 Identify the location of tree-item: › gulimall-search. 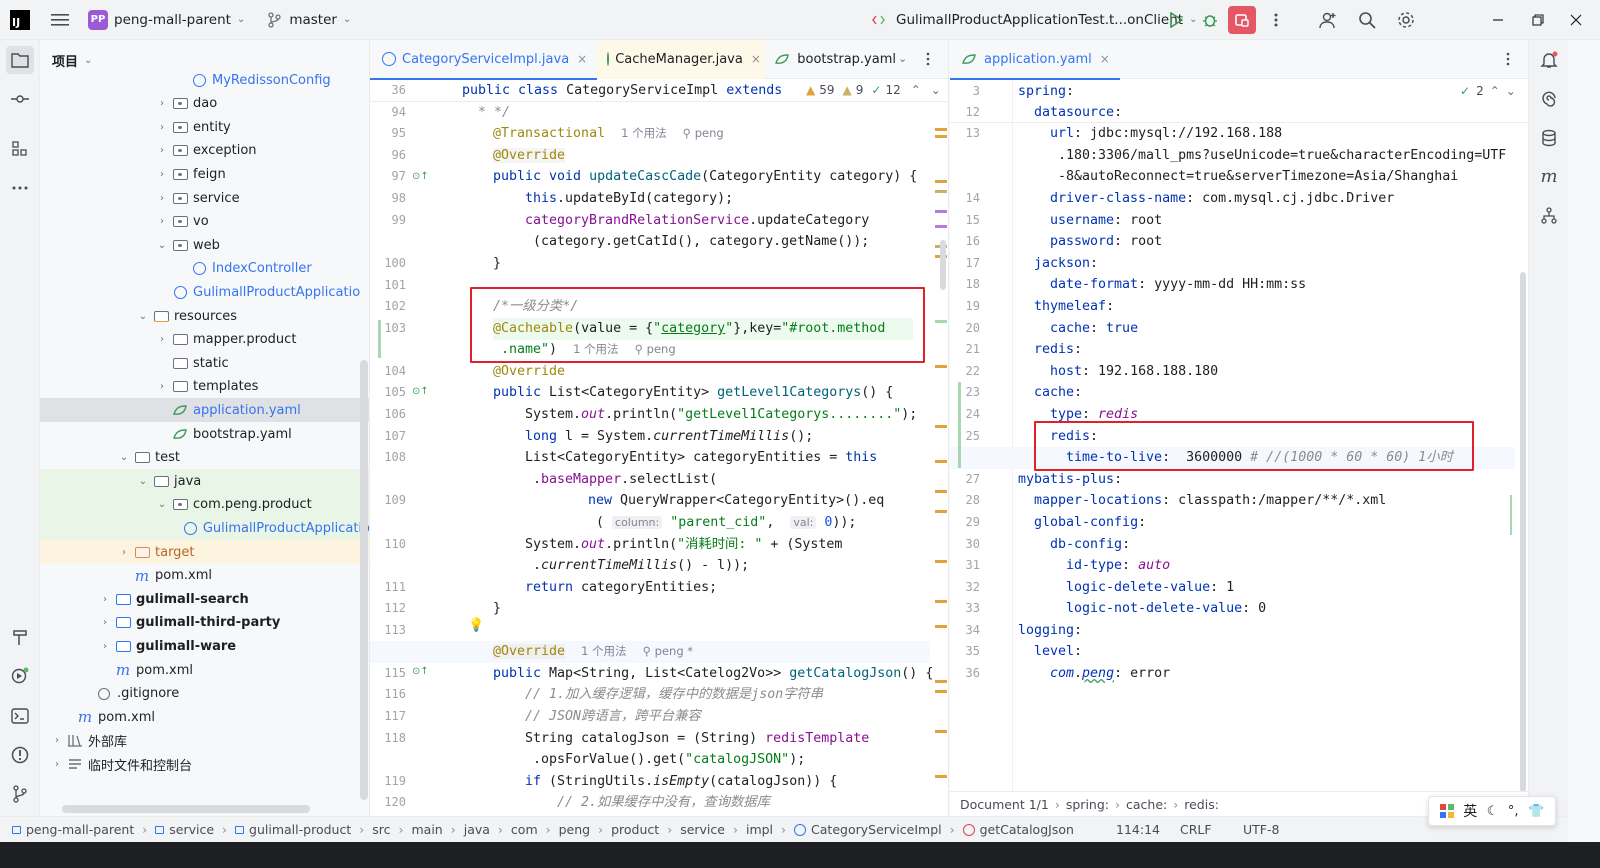
(204, 599).